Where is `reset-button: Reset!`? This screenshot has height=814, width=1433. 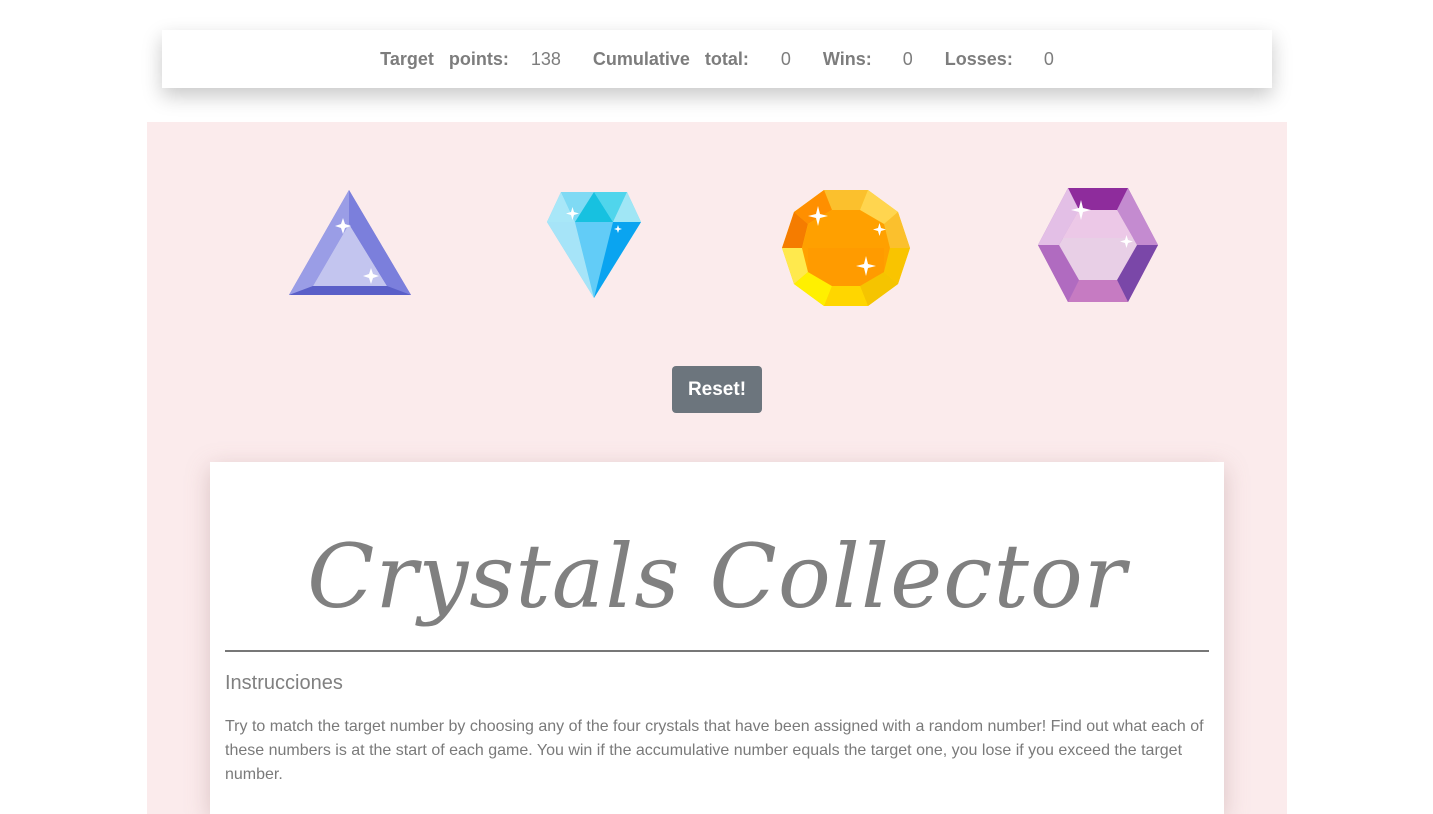
reset-button: Reset! is located at coordinates (717, 389).